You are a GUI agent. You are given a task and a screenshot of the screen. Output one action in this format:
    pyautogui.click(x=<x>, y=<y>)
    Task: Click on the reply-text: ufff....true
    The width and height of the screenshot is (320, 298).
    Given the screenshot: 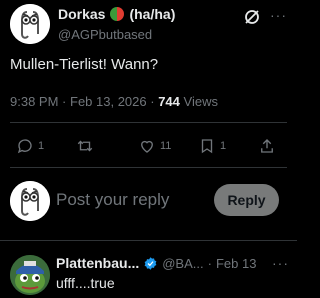 What is the action you would take?
    pyautogui.click(x=85, y=283)
    